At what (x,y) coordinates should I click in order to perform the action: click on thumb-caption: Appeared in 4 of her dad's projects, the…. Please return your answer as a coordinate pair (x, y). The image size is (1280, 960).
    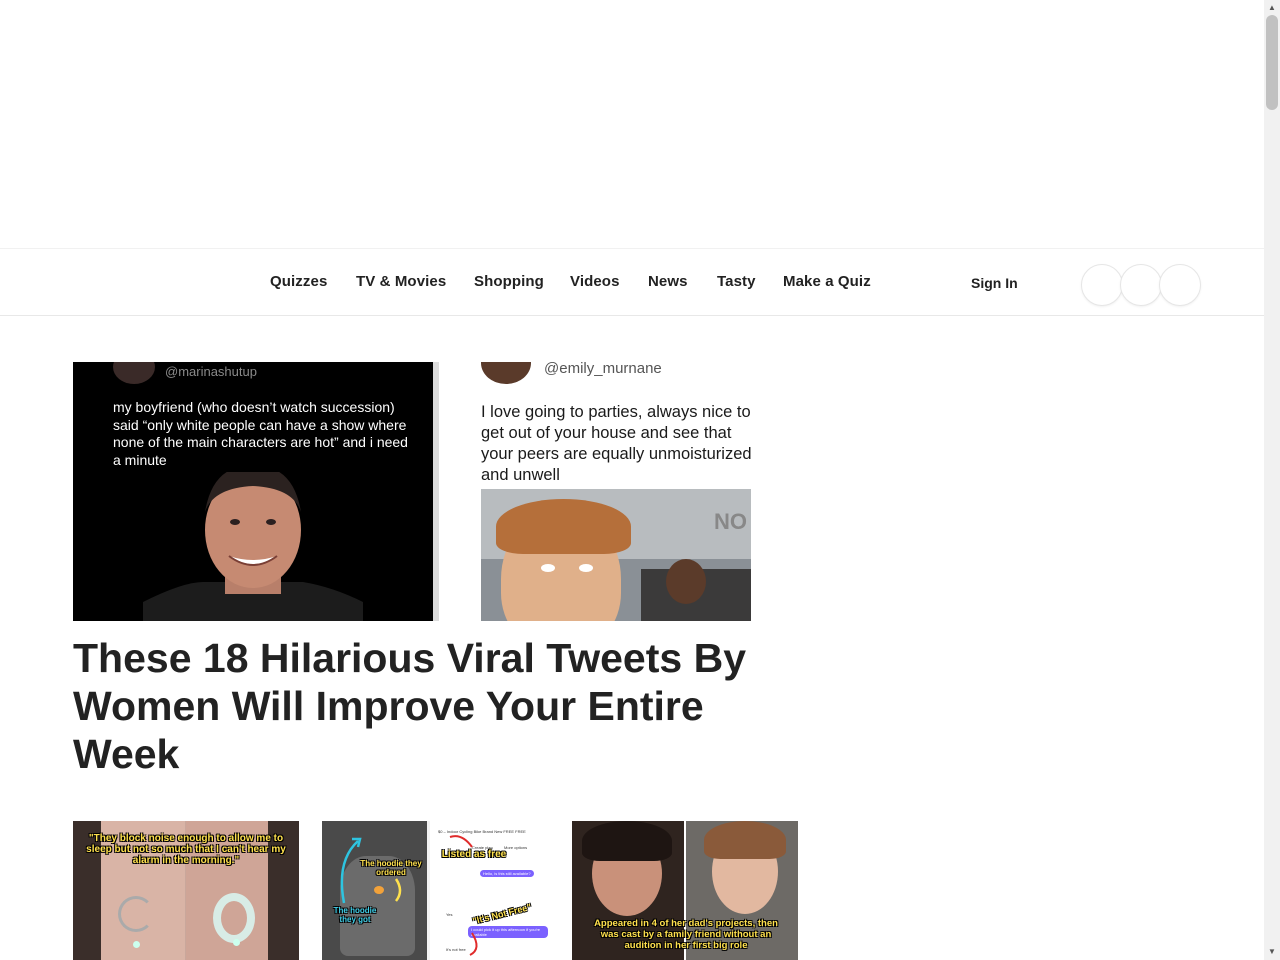
    Looking at the image, I should click on (686, 934).